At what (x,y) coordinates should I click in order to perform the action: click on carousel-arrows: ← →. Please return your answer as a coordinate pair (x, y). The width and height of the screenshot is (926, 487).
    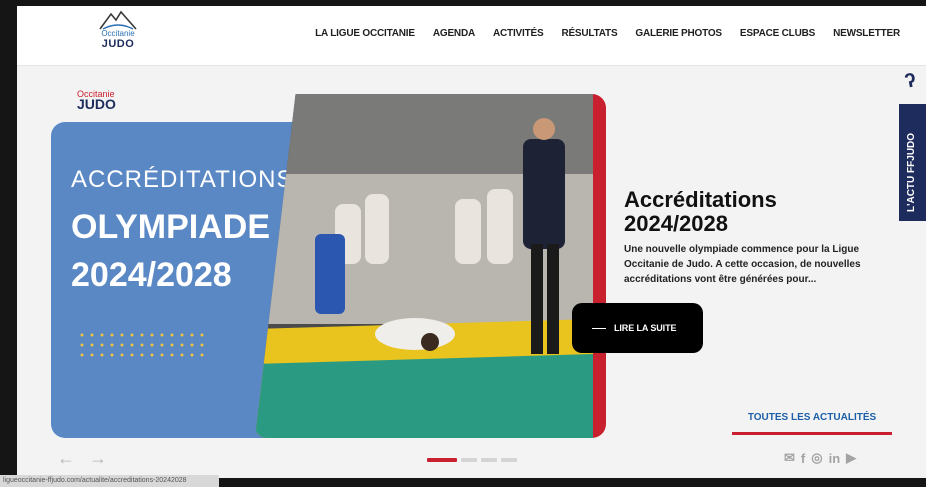
    Looking at the image, I should click on (82, 458).